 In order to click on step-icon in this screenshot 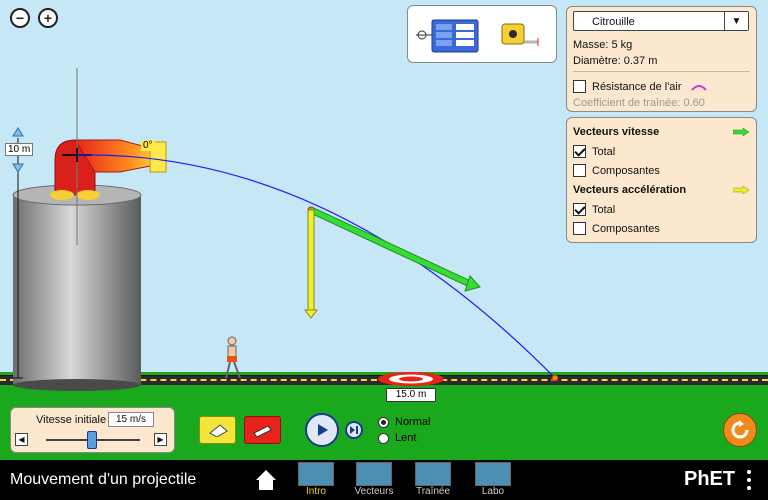, I will do `click(354, 430)`.